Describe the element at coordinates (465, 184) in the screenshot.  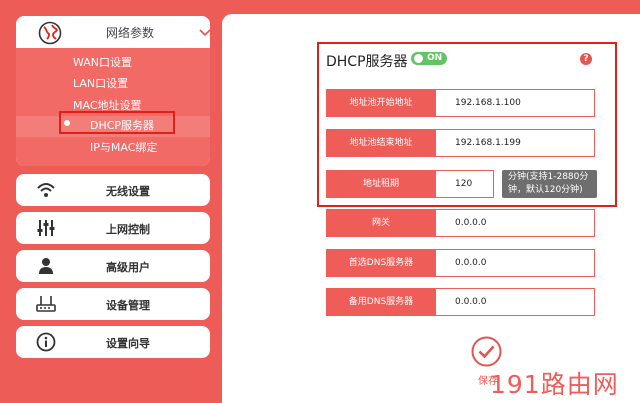
I see `lease-time-input: 120` at that location.